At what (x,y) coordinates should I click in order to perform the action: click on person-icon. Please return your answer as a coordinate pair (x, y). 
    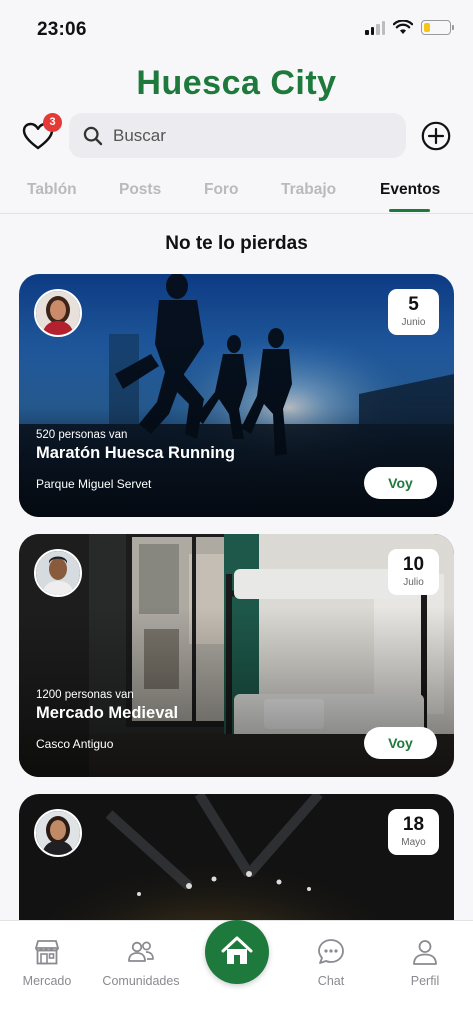
    Looking at the image, I should click on (425, 952).